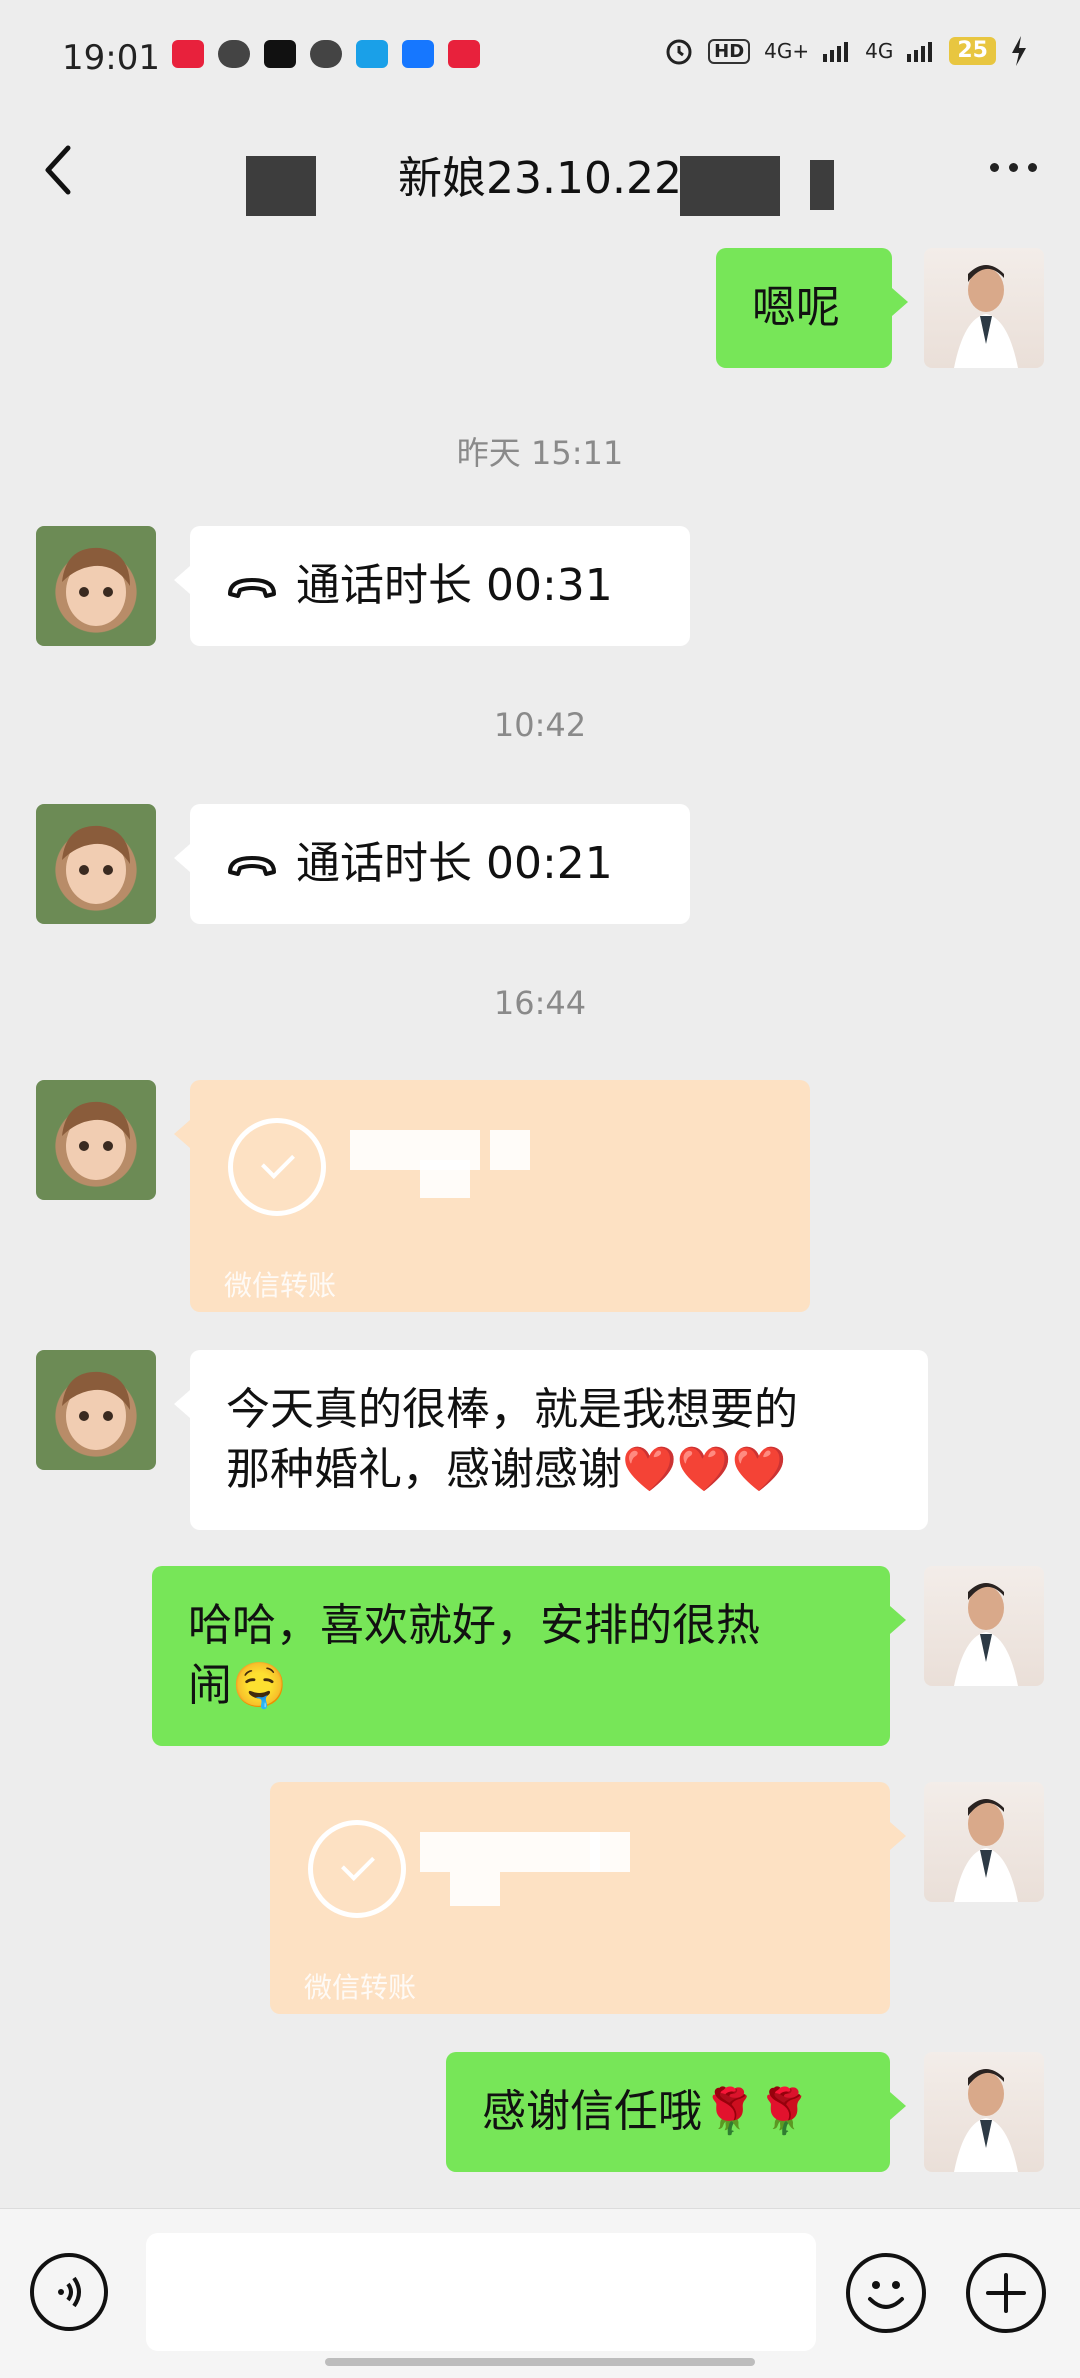 This screenshot has height=2378, width=1080. What do you see at coordinates (234, 54) in the screenshot?
I see `wechat-icon` at bounding box center [234, 54].